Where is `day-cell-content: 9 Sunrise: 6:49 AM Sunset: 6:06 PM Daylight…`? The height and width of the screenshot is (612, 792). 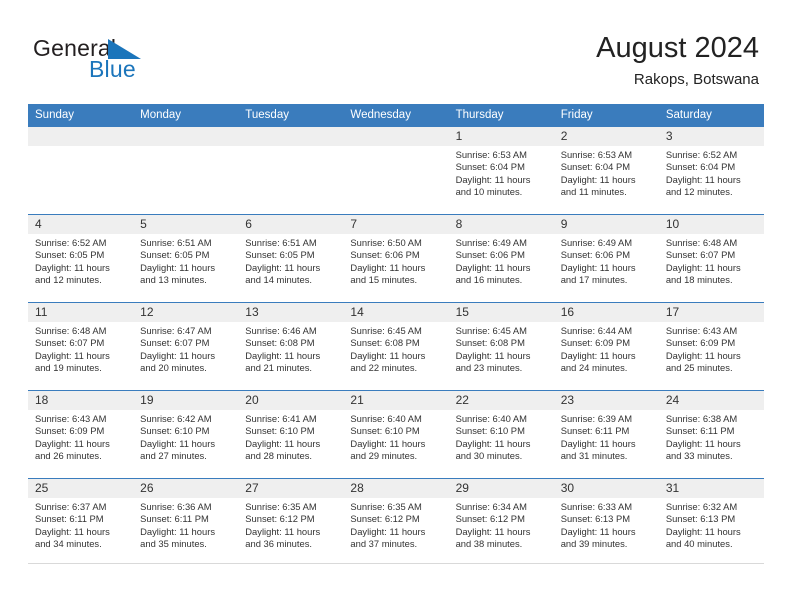
day-cell-content: 9 Sunrise: 6:49 AM Sunset: 6:06 PM Daylight… is located at coordinates (606, 258).